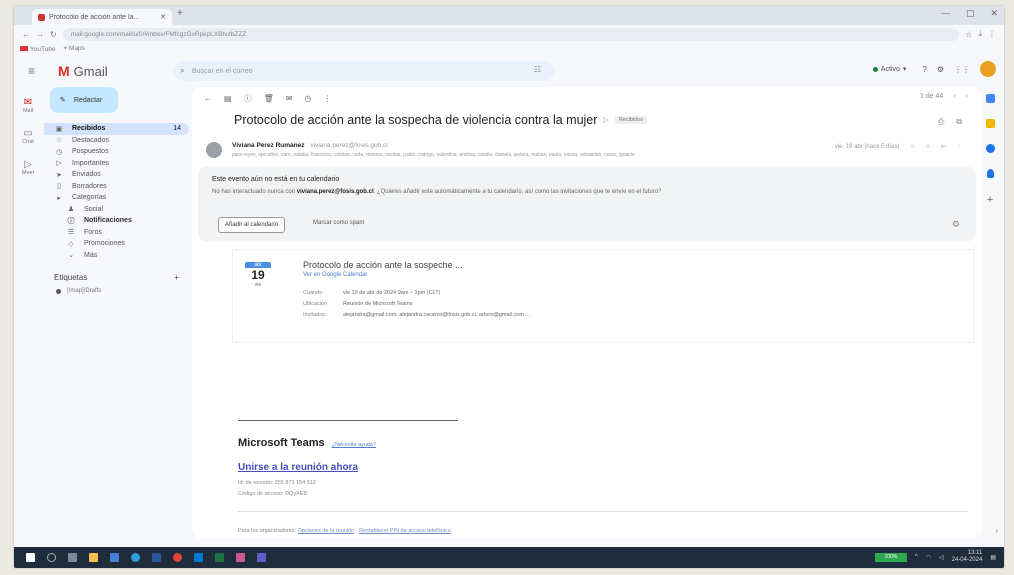  Describe the element at coordinates (83, 71) in the screenshot. I see `gmail-logo: M Gmail` at that location.